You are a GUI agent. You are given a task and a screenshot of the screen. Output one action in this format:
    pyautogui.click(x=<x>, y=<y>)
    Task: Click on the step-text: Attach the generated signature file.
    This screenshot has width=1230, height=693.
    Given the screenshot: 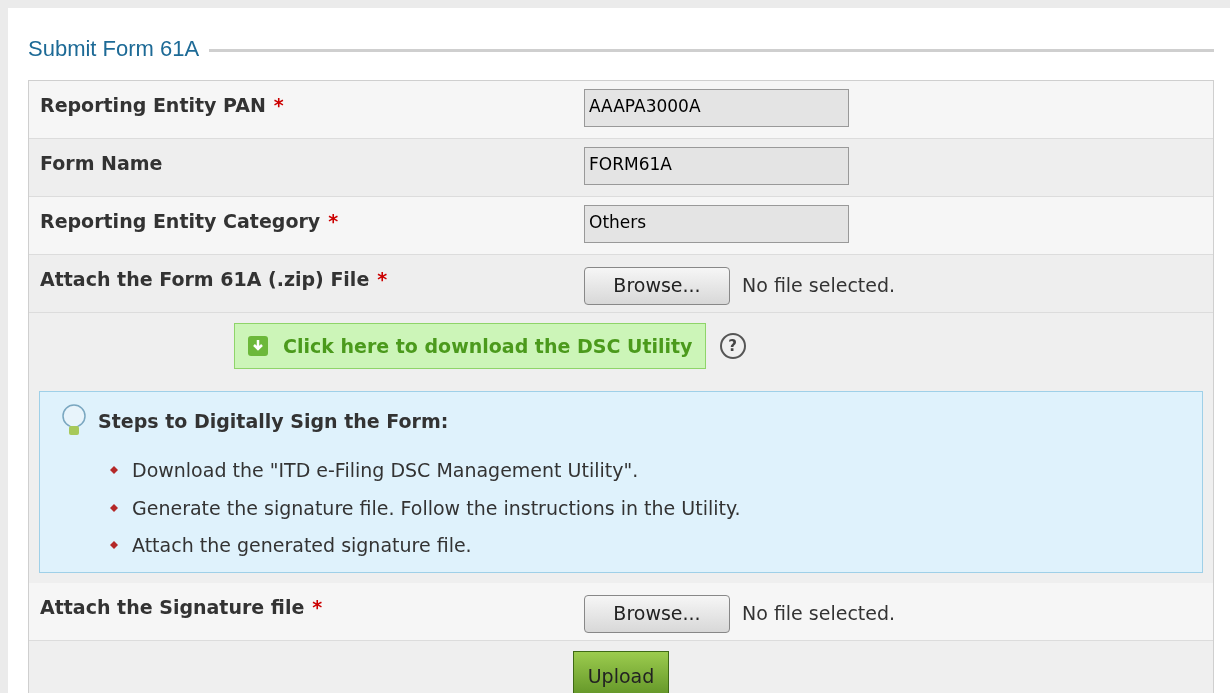 What is the action you would take?
    pyautogui.click(x=302, y=545)
    